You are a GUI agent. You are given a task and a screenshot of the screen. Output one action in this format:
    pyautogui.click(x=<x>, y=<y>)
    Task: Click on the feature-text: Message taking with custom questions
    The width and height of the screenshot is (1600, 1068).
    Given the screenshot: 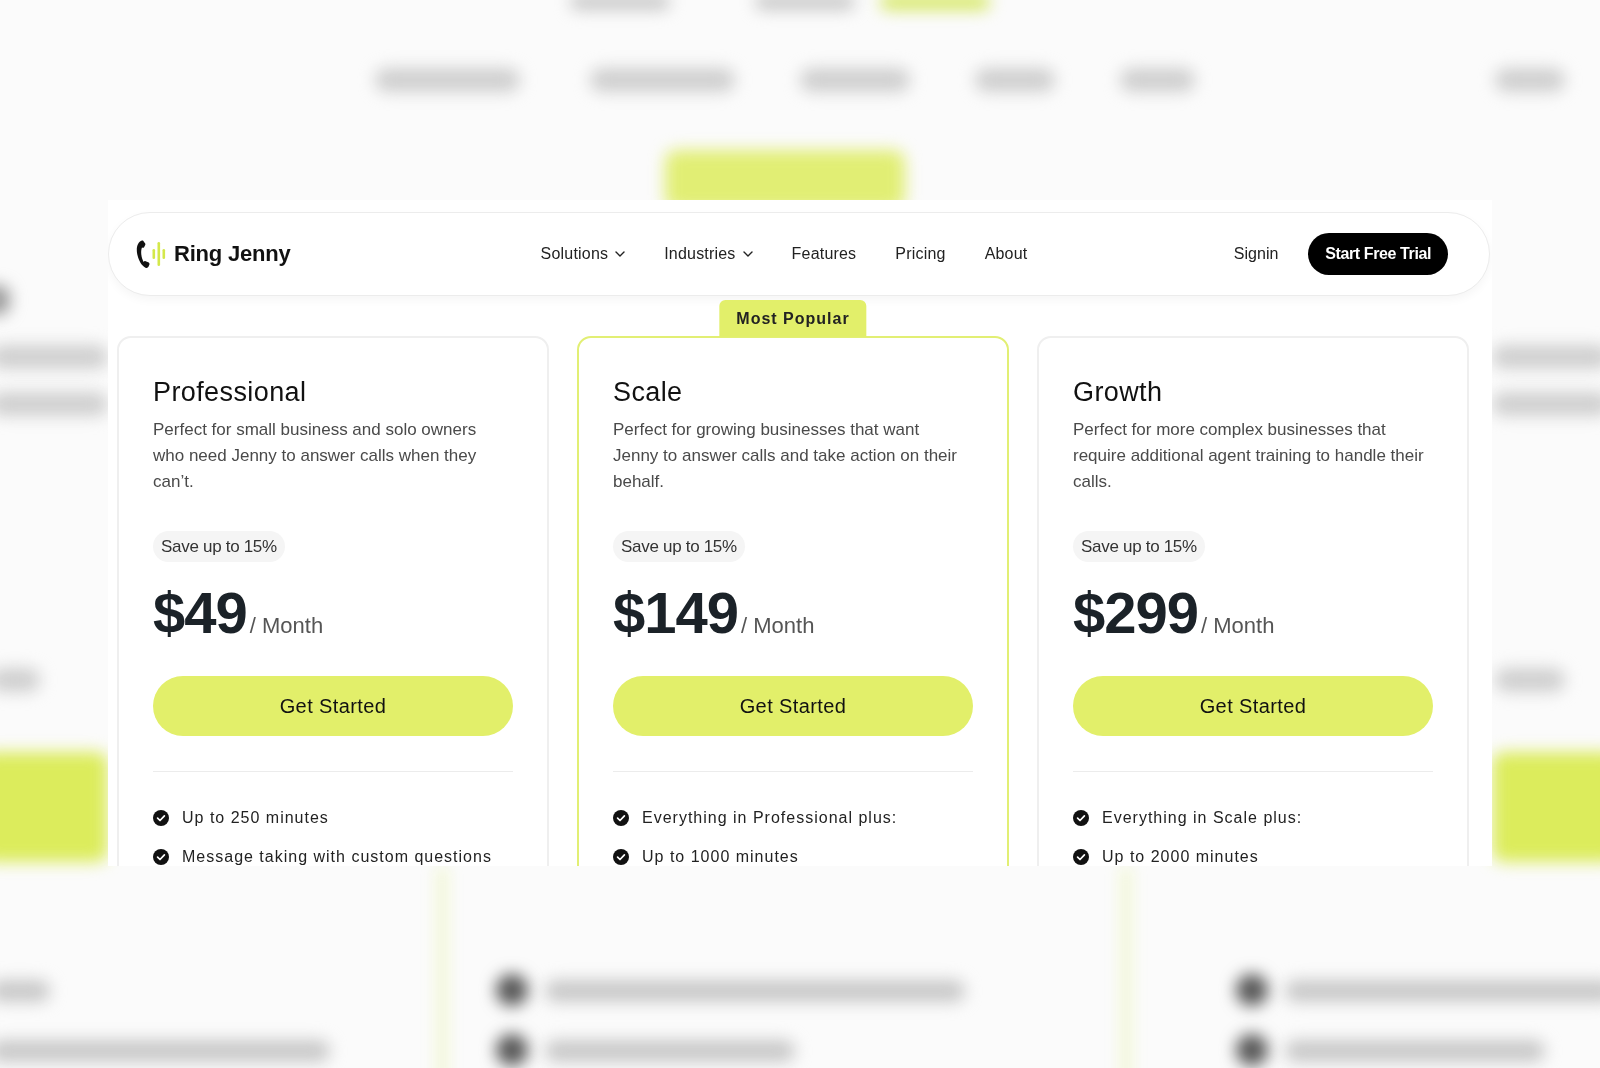 What is the action you would take?
    pyautogui.click(x=337, y=857)
    